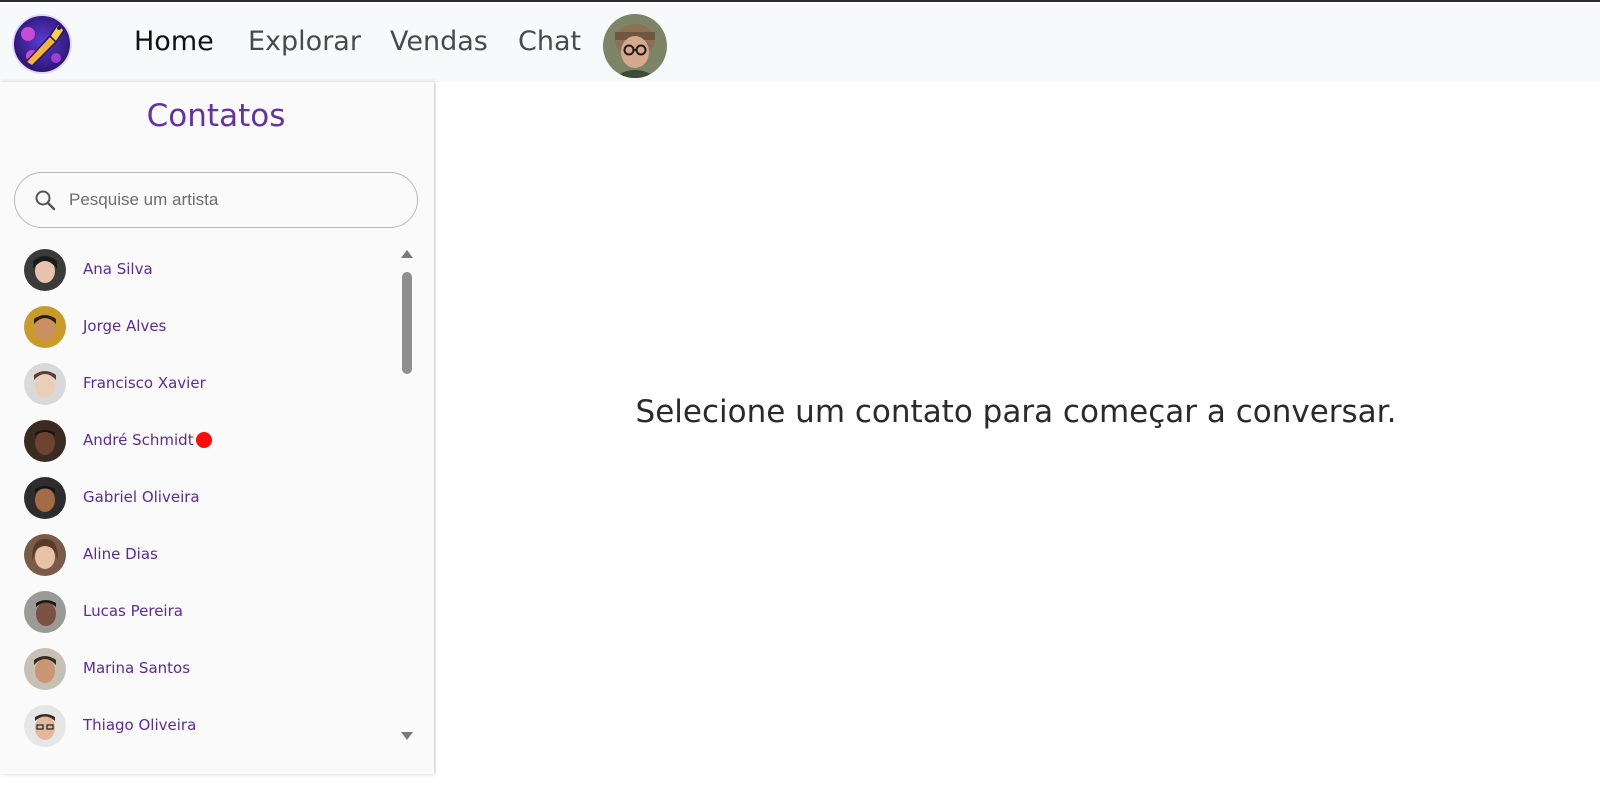 This screenshot has width=1600, height=786. I want to click on contact-name: Thiago Oliveira, so click(140, 725).